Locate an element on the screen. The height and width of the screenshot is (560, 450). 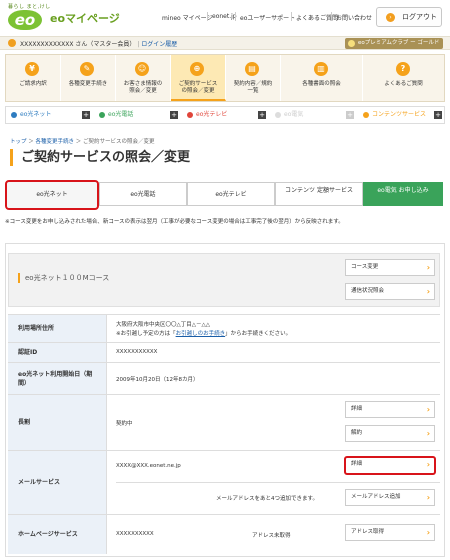
row-start-date: eo光ネット利用開始日（期間） 2009年10月20日（12年8カ月） is located at coordinates (224, 378).